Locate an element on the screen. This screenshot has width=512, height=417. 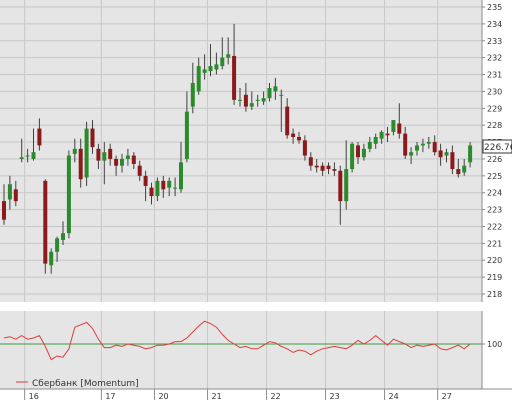
last-price-tag: 226.76 is located at coordinates (497, 146).